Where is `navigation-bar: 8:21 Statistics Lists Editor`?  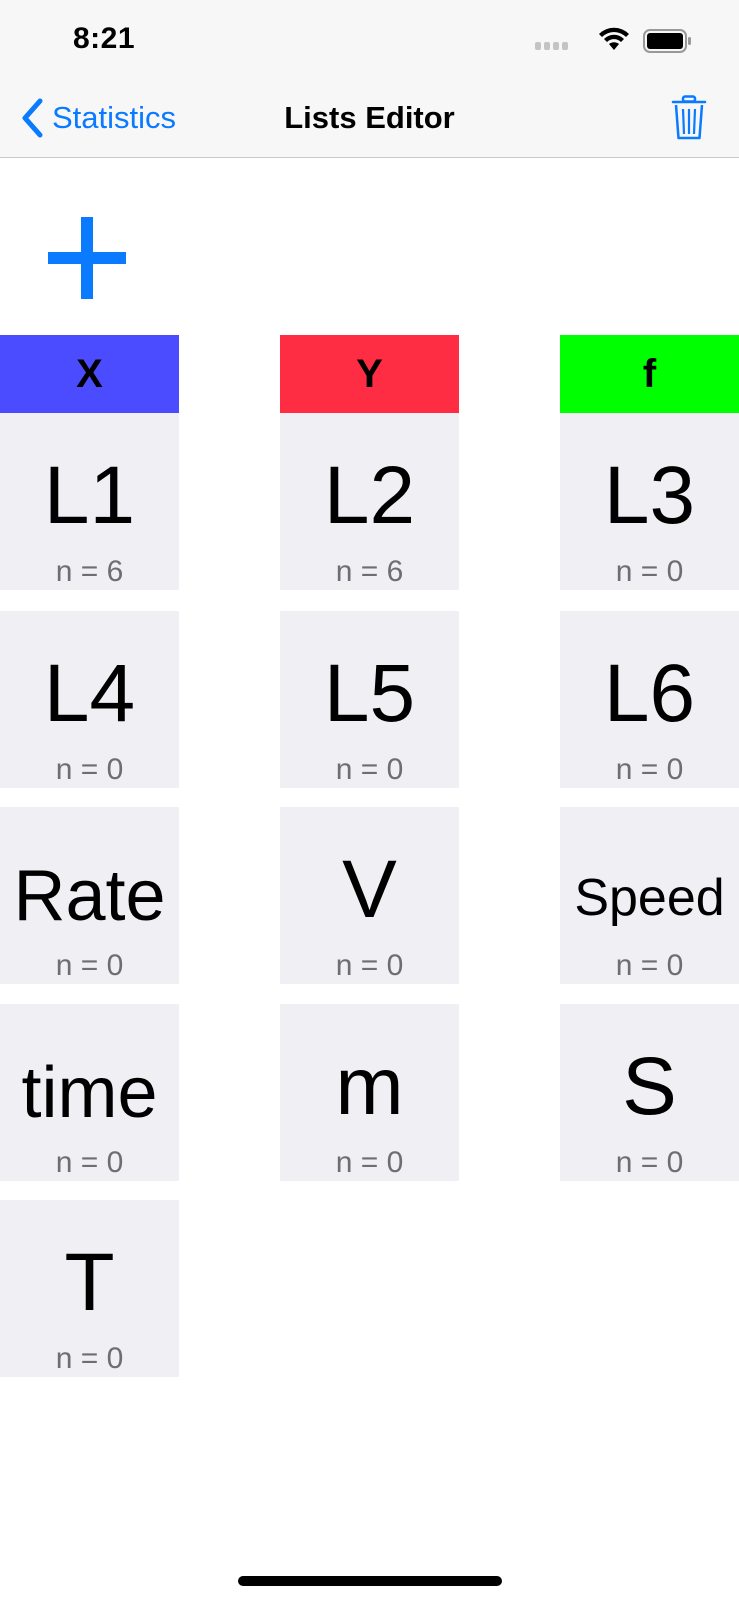
navigation-bar: 8:21 Statistics Lists Editor is located at coordinates (369, 79).